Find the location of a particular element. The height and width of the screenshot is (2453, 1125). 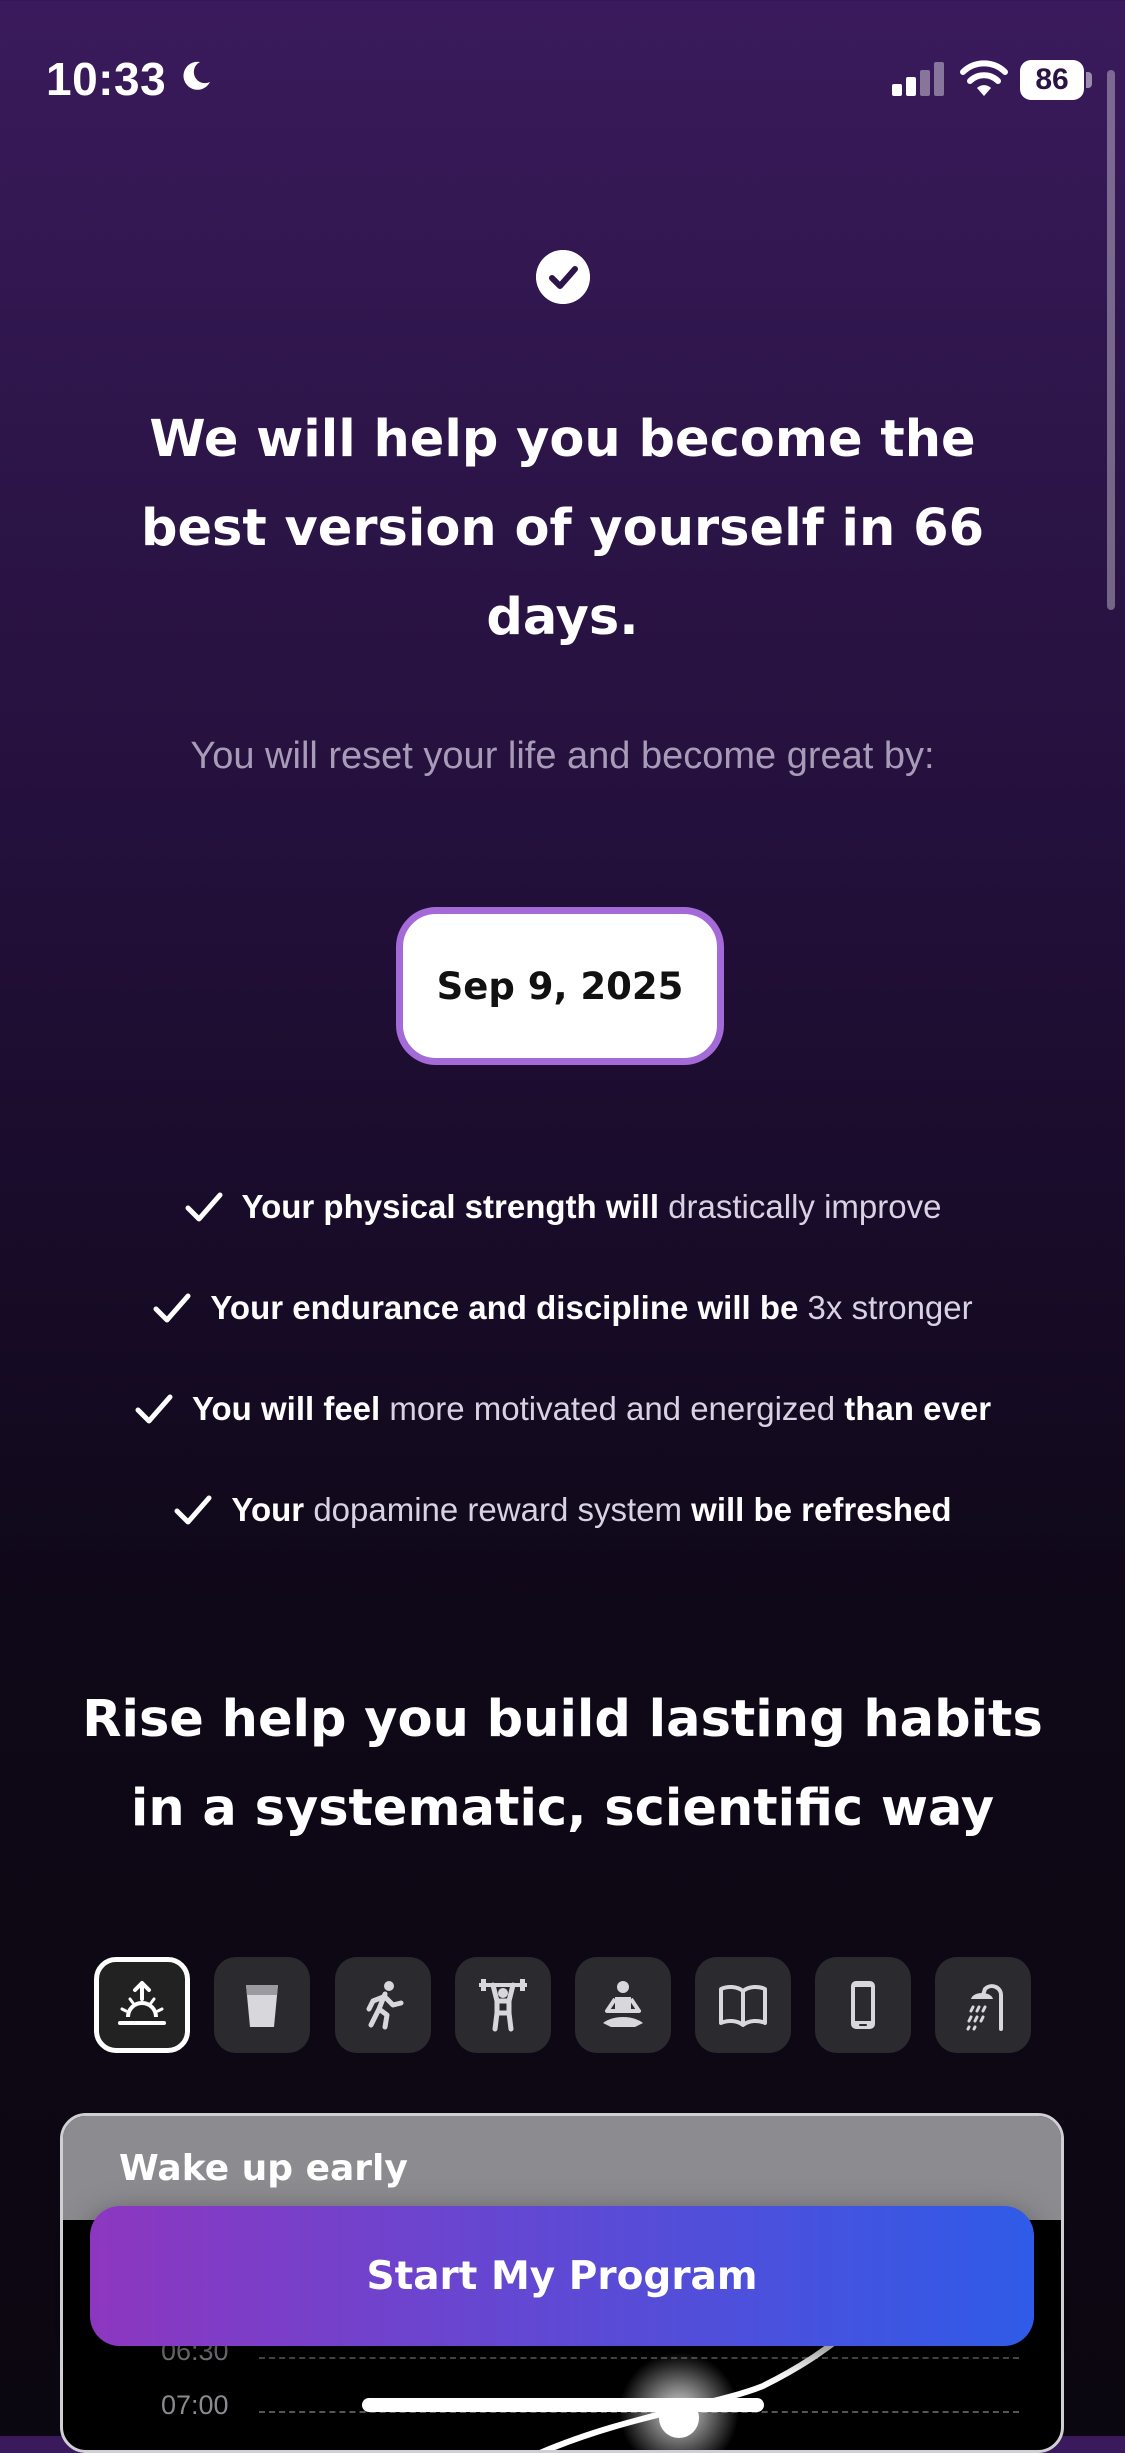

habit-tab-sunrise is located at coordinates (142, 2005).